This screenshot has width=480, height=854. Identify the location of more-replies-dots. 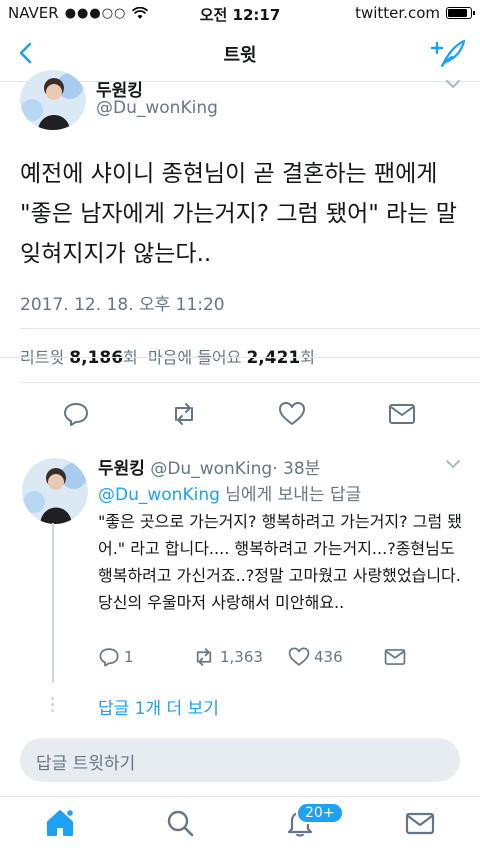
(53, 706).